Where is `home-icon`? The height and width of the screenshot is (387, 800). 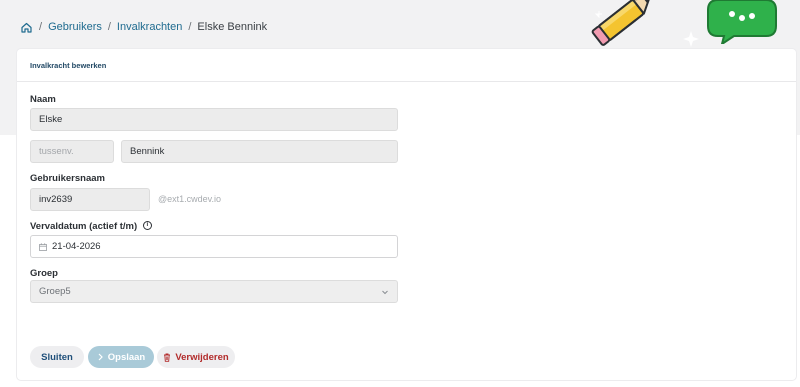 home-icon is located at coordinates (26, 27).